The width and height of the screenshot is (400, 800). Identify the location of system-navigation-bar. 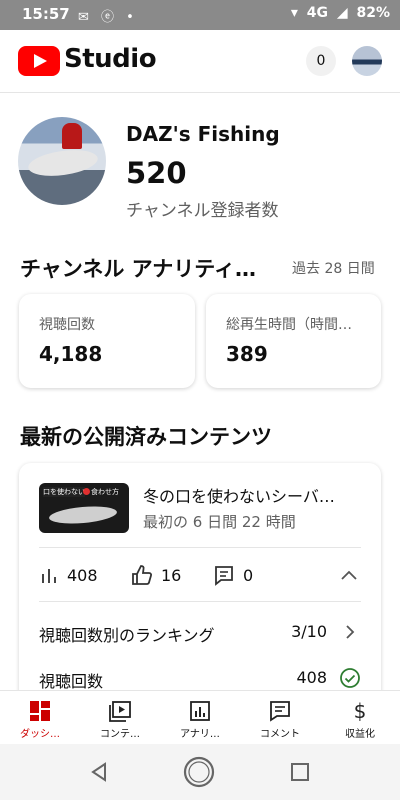
(200, 772).